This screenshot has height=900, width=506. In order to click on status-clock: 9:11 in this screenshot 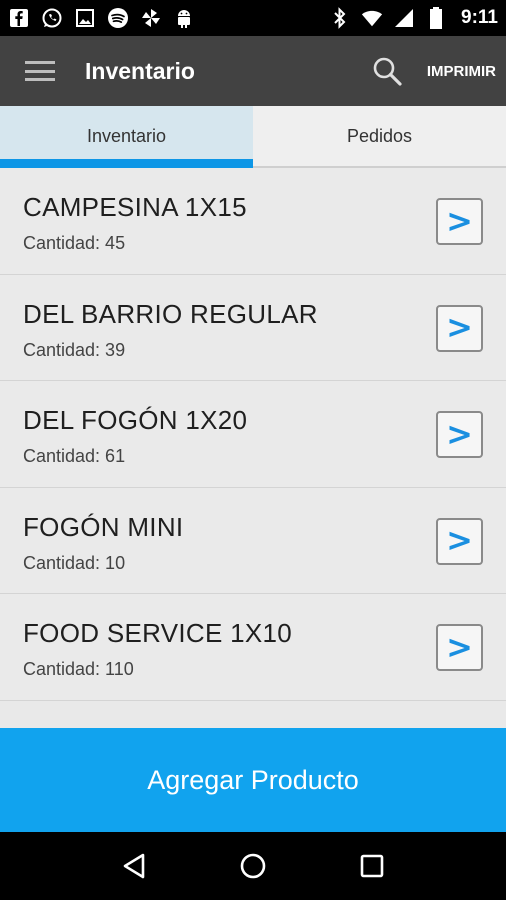, I will do `click(479, 17)`.